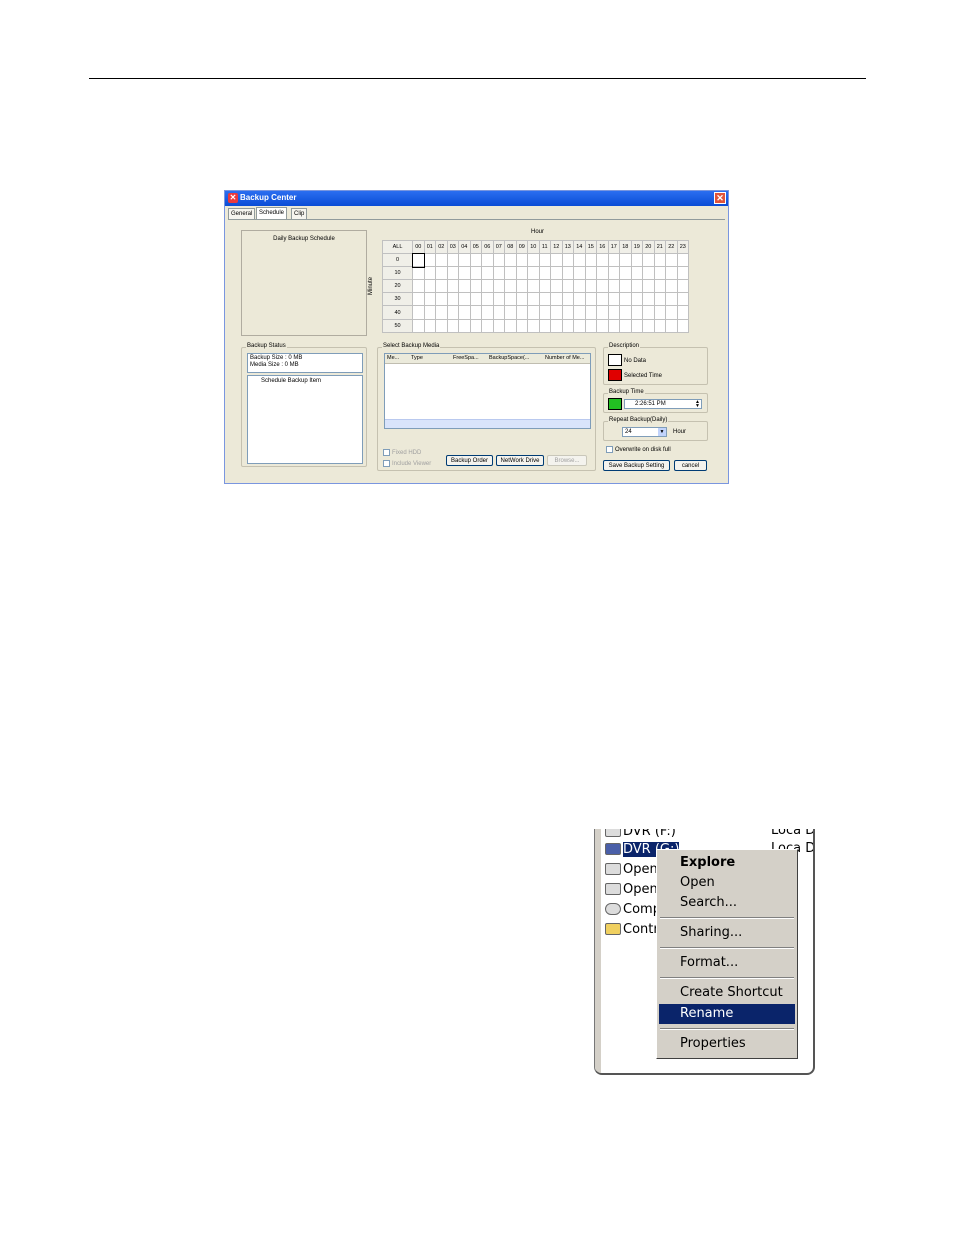 Image resolution: width=954 pixels, height=1235 pixels. I want to click on save-backup-button: Save Backup Setting, so click(636, 465).